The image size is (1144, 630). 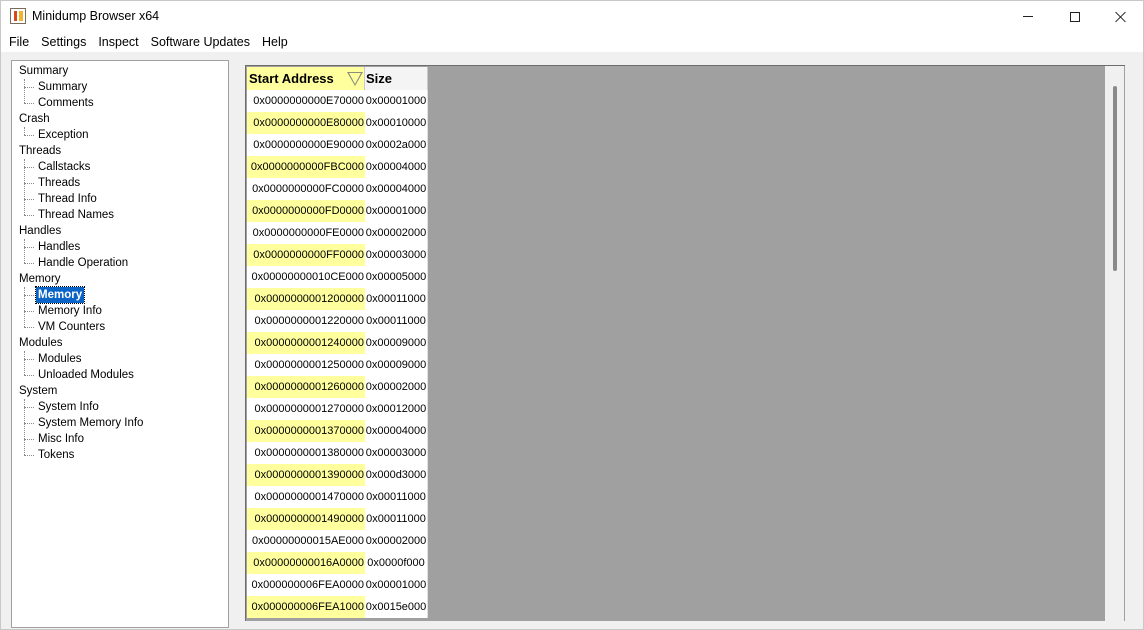 What do you see at coordinates (63, 87) in the screenshot?
I see `tree-item-label: Summary` at bounding box center [63, 87].